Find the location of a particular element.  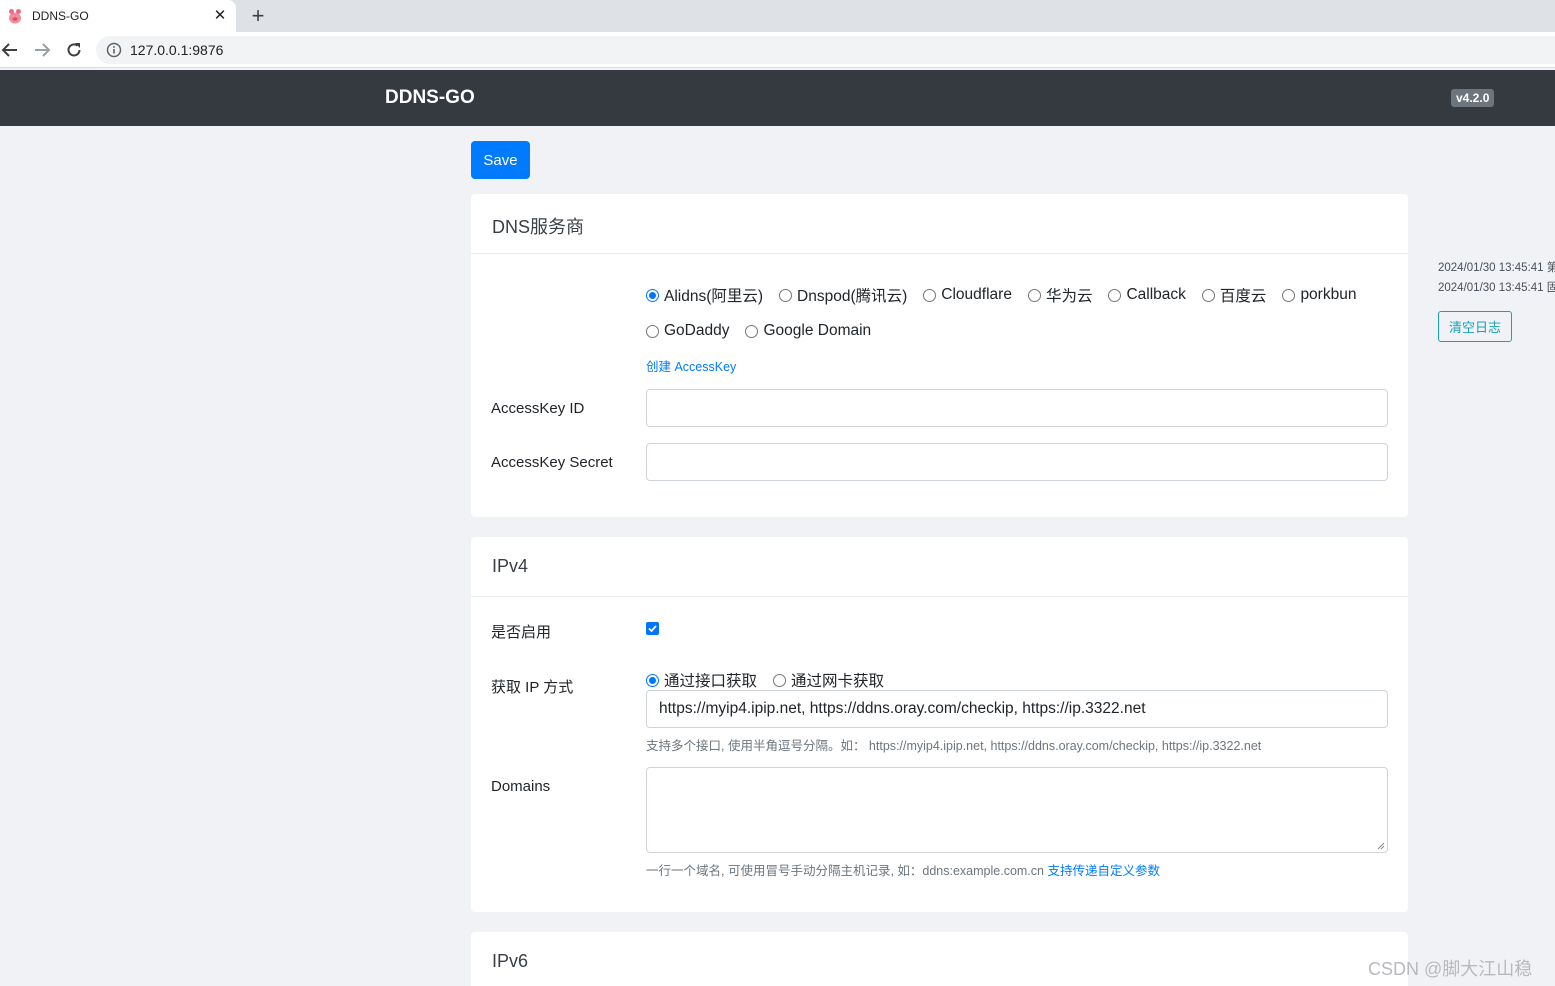

version-badge: v4.2.0 is located at coordinates (1473, 98).